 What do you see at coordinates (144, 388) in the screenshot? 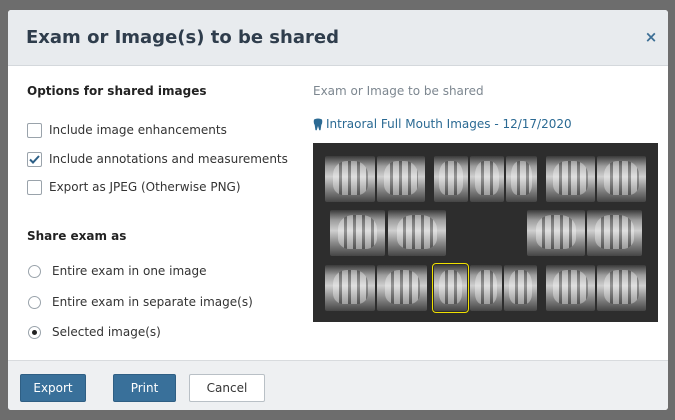
I see `print-button: Print` at bounding box center [144, 388].